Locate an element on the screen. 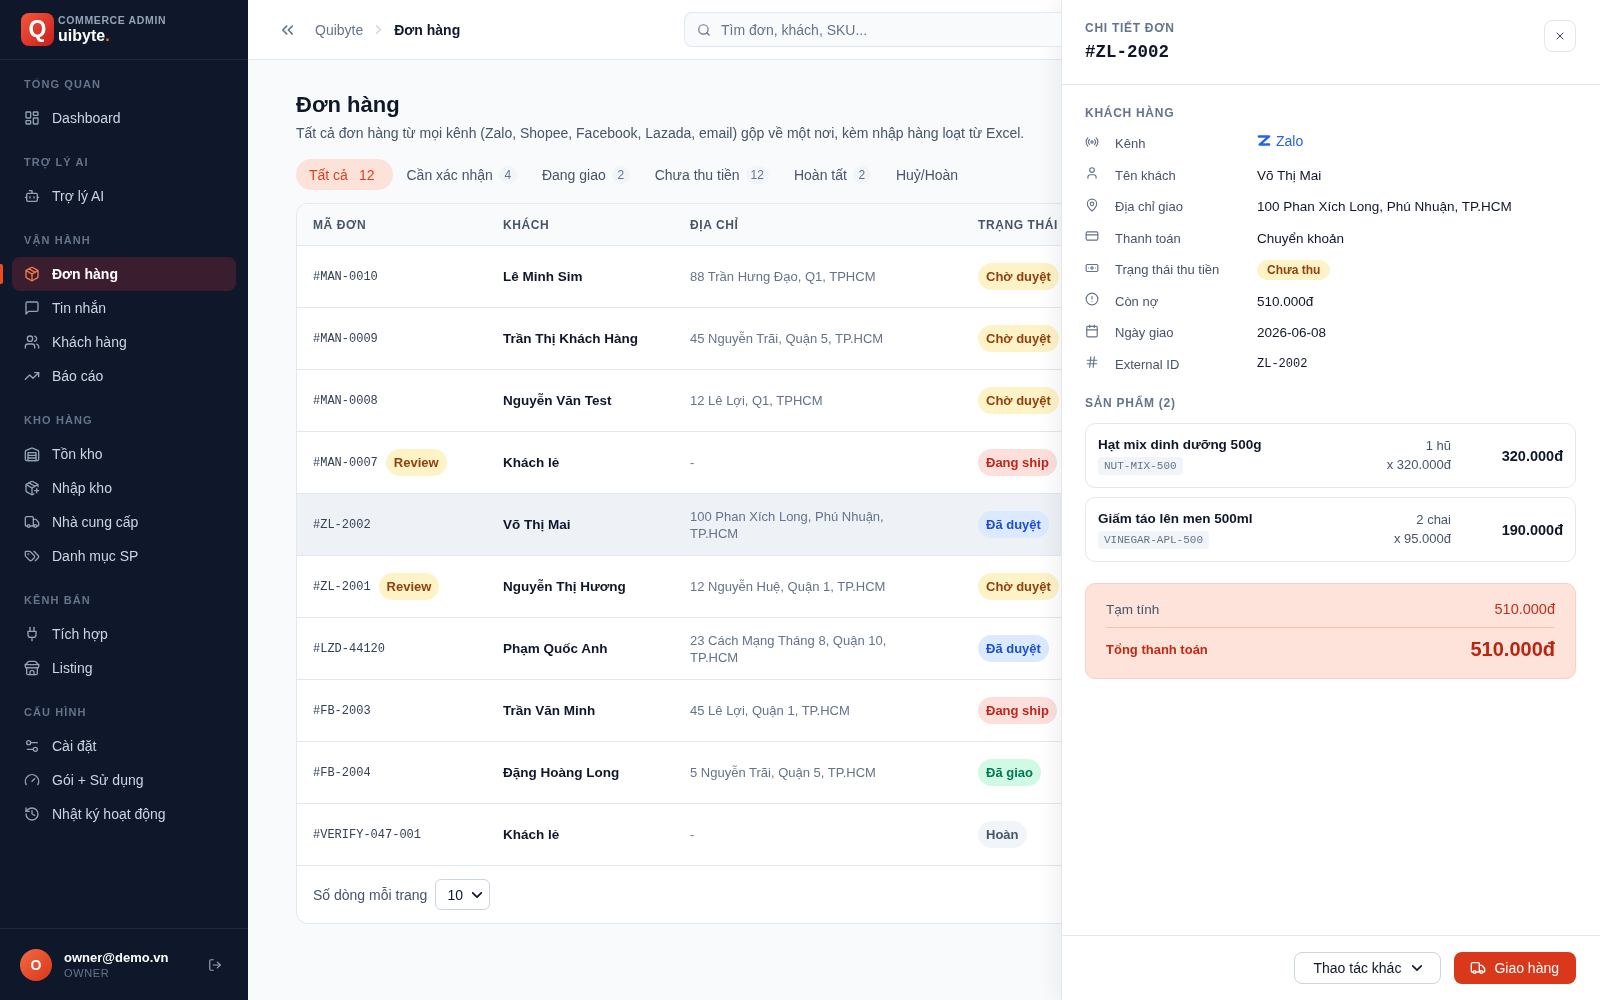  nav-section-title: VẬN HÀNH is located at coordinates (58, 240).